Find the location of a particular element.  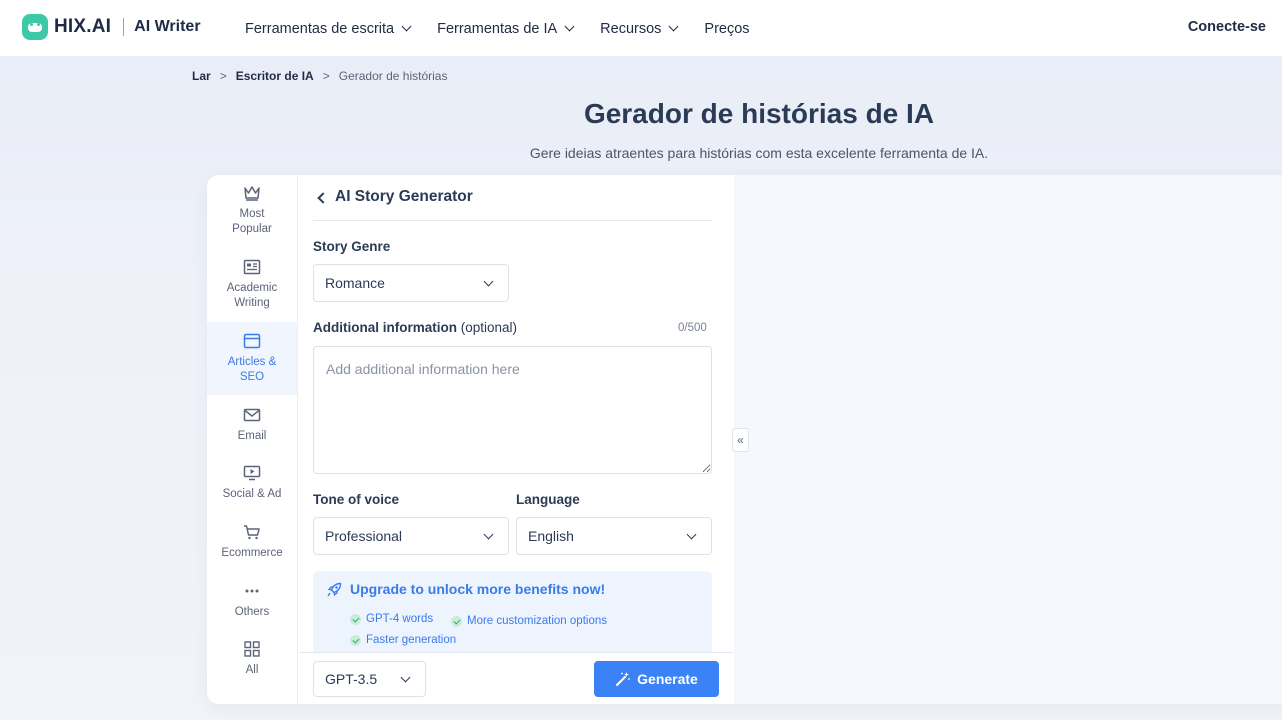

grid-icon is located at coordinates (252, 649).